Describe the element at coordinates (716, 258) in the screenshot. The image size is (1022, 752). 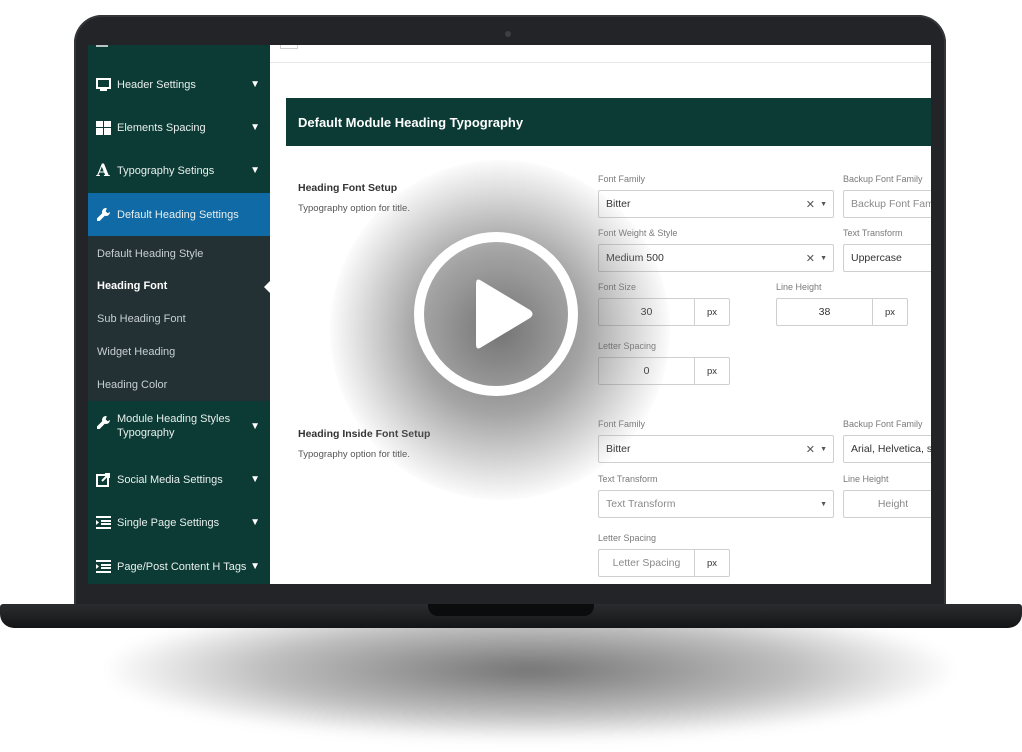
I see `font-weight-select: Medium 500 ✕ ▼` at that location.